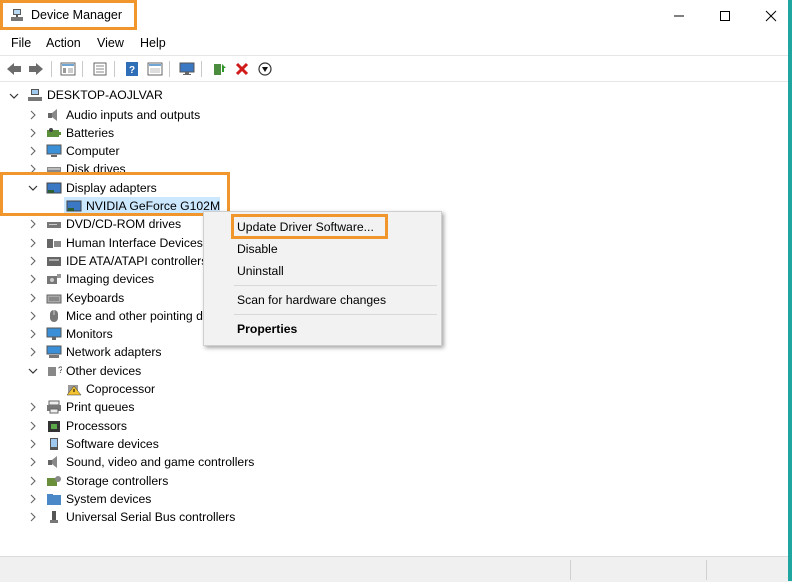 Image resolution: width=792 pixels, height=582 pixels. Describe the element at coordinates (89, 334) in the screenshot. I see `category-item: Monitors` at that location.